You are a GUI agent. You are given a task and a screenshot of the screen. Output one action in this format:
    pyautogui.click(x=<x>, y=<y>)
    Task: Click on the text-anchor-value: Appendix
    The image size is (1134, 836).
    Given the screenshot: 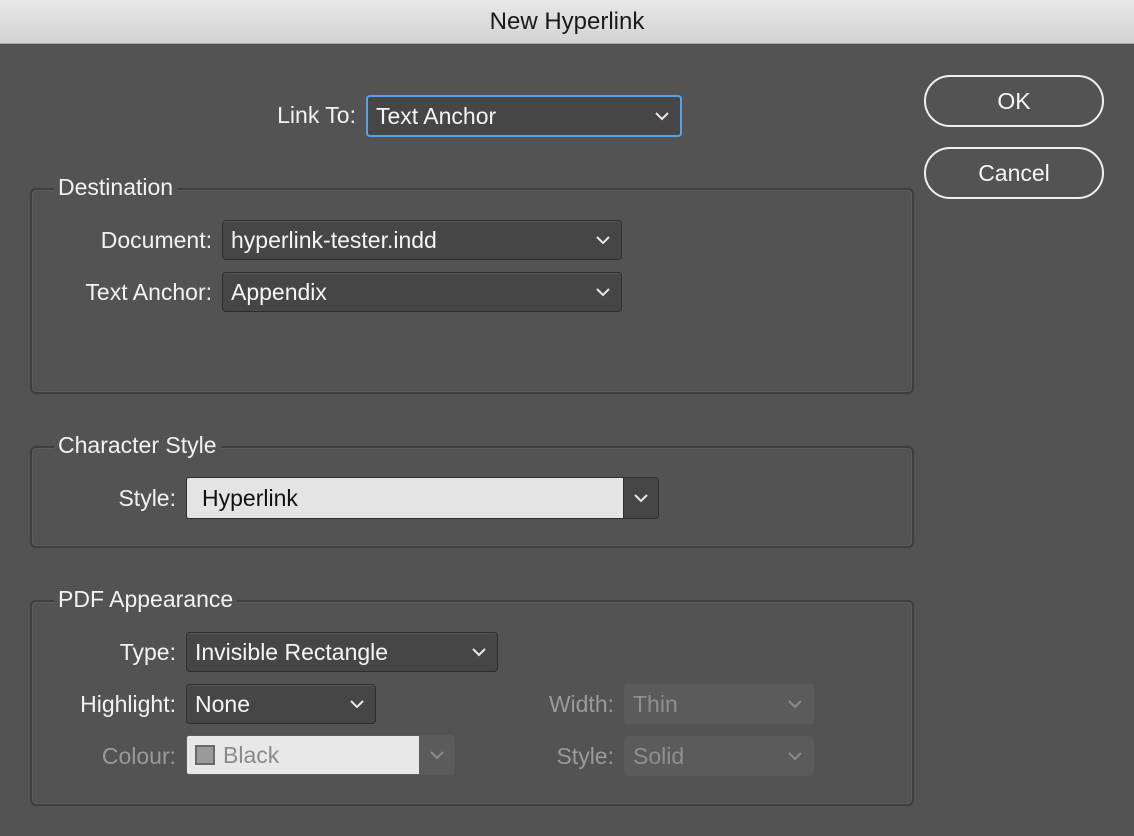 What is the action you would take?
    pyautogui.click(x=279, y=291)
    